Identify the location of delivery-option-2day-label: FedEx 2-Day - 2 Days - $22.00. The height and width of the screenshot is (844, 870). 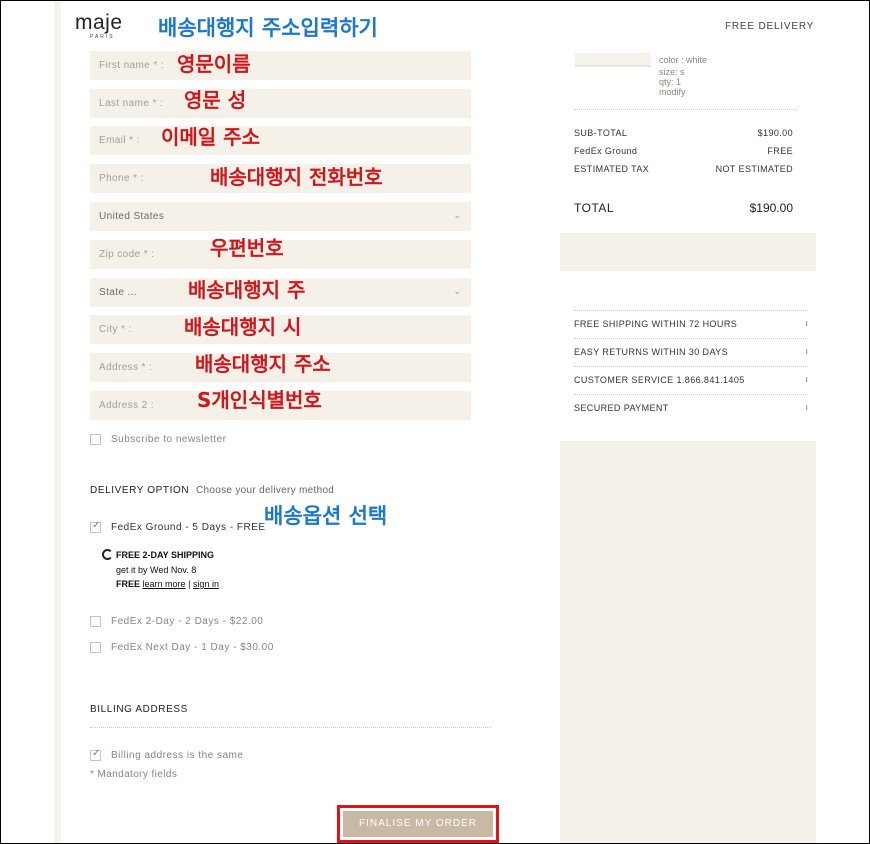
(187, 621).